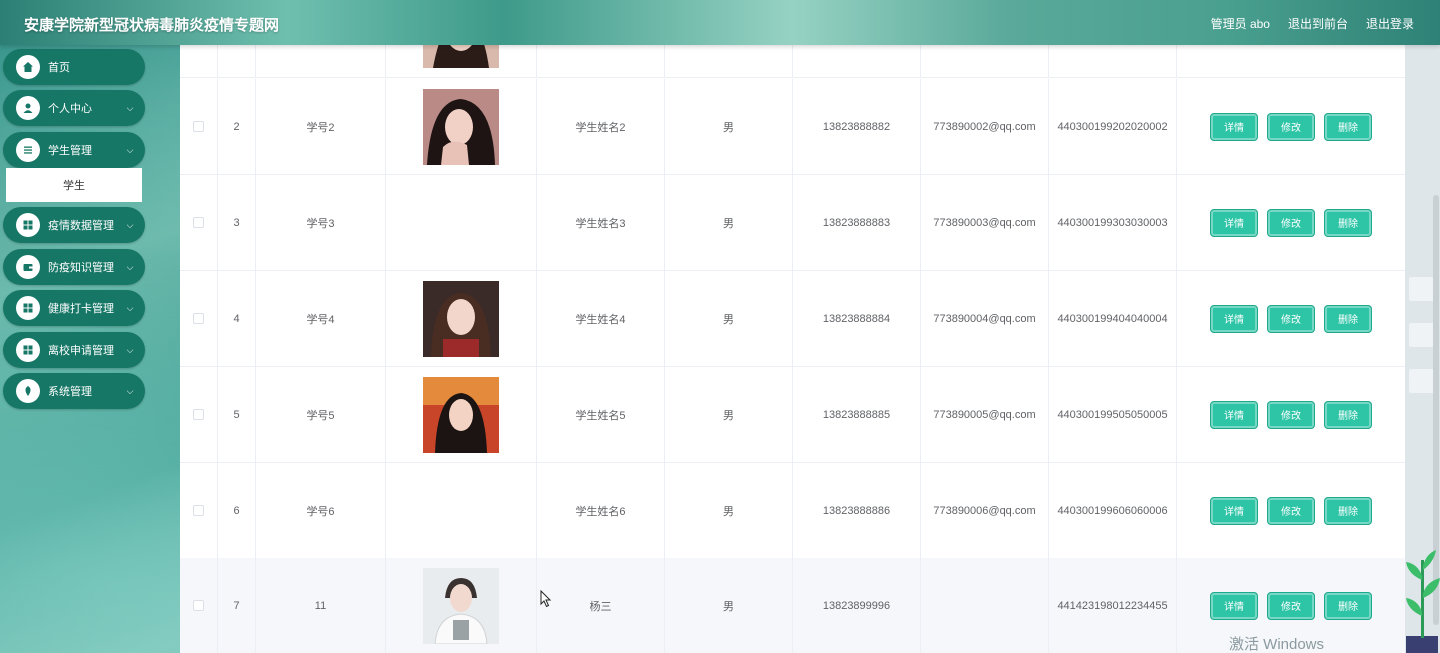 This screenshot has width=1440, height=653. I want to click on sidebar-item-students: 学生管理 ⌵, so click(74, 150).